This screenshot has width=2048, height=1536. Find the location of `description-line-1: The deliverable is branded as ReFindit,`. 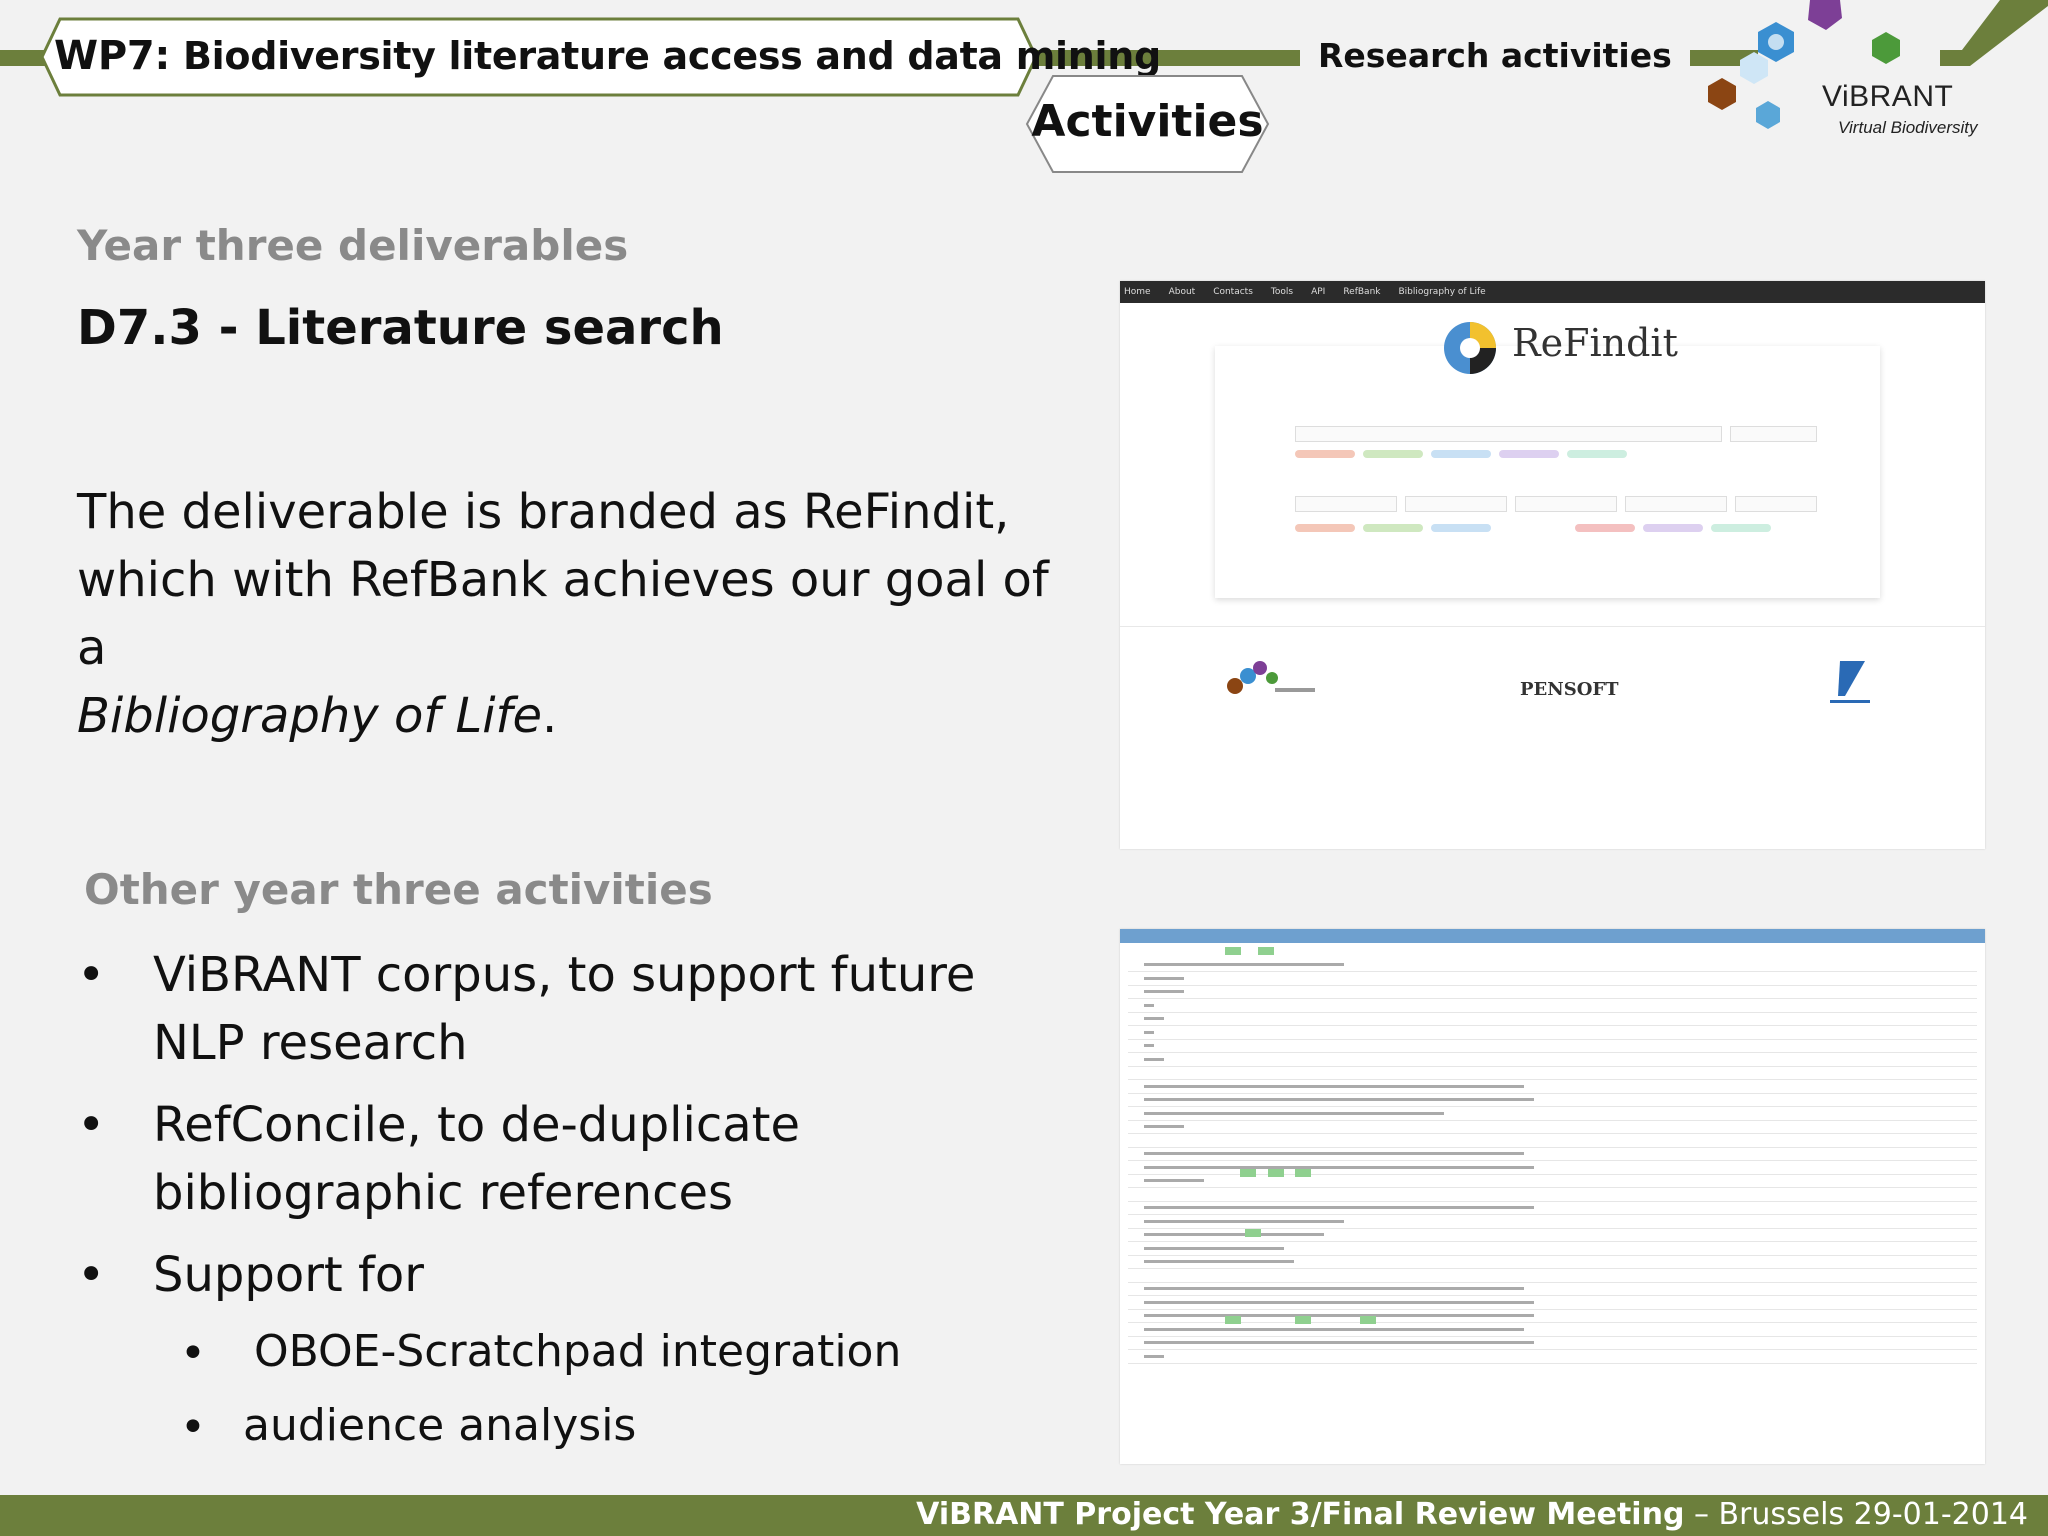

description-line-1: The deliverable is branded as ReFindit, is located at coordinates (543, 512).